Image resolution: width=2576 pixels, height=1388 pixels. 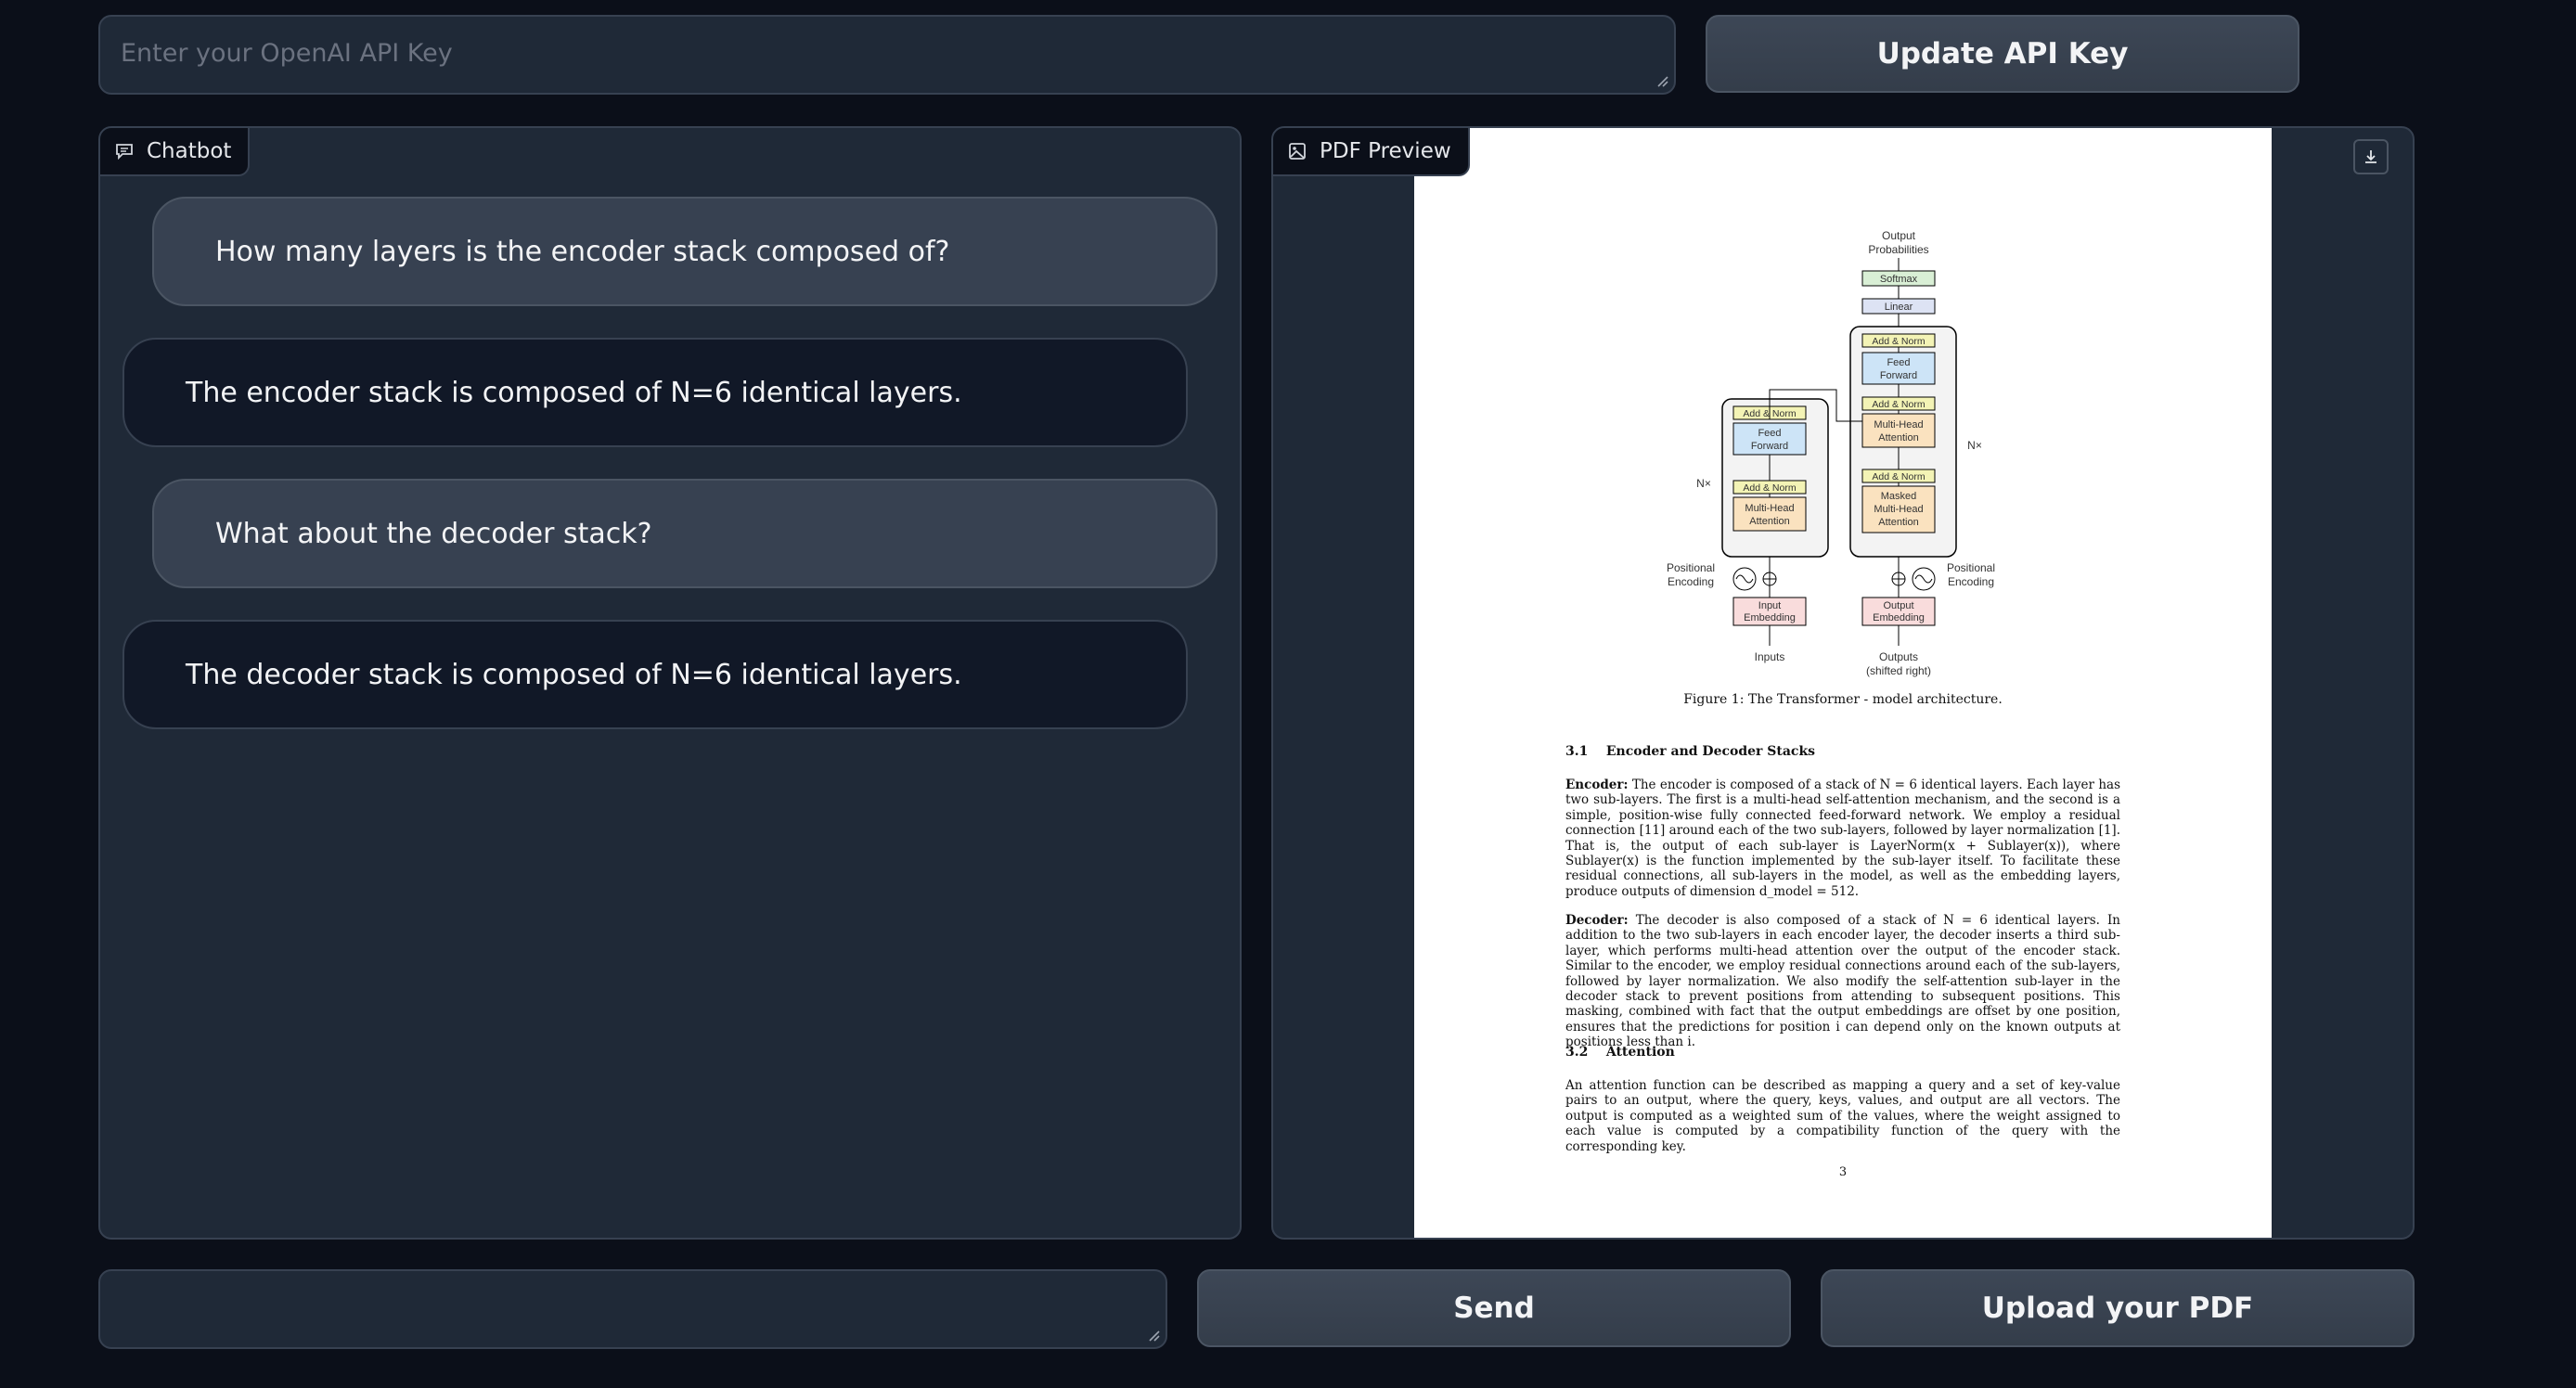 I want to click on section-heading: 3.2 Attention, so click(x=1620, y=1053).